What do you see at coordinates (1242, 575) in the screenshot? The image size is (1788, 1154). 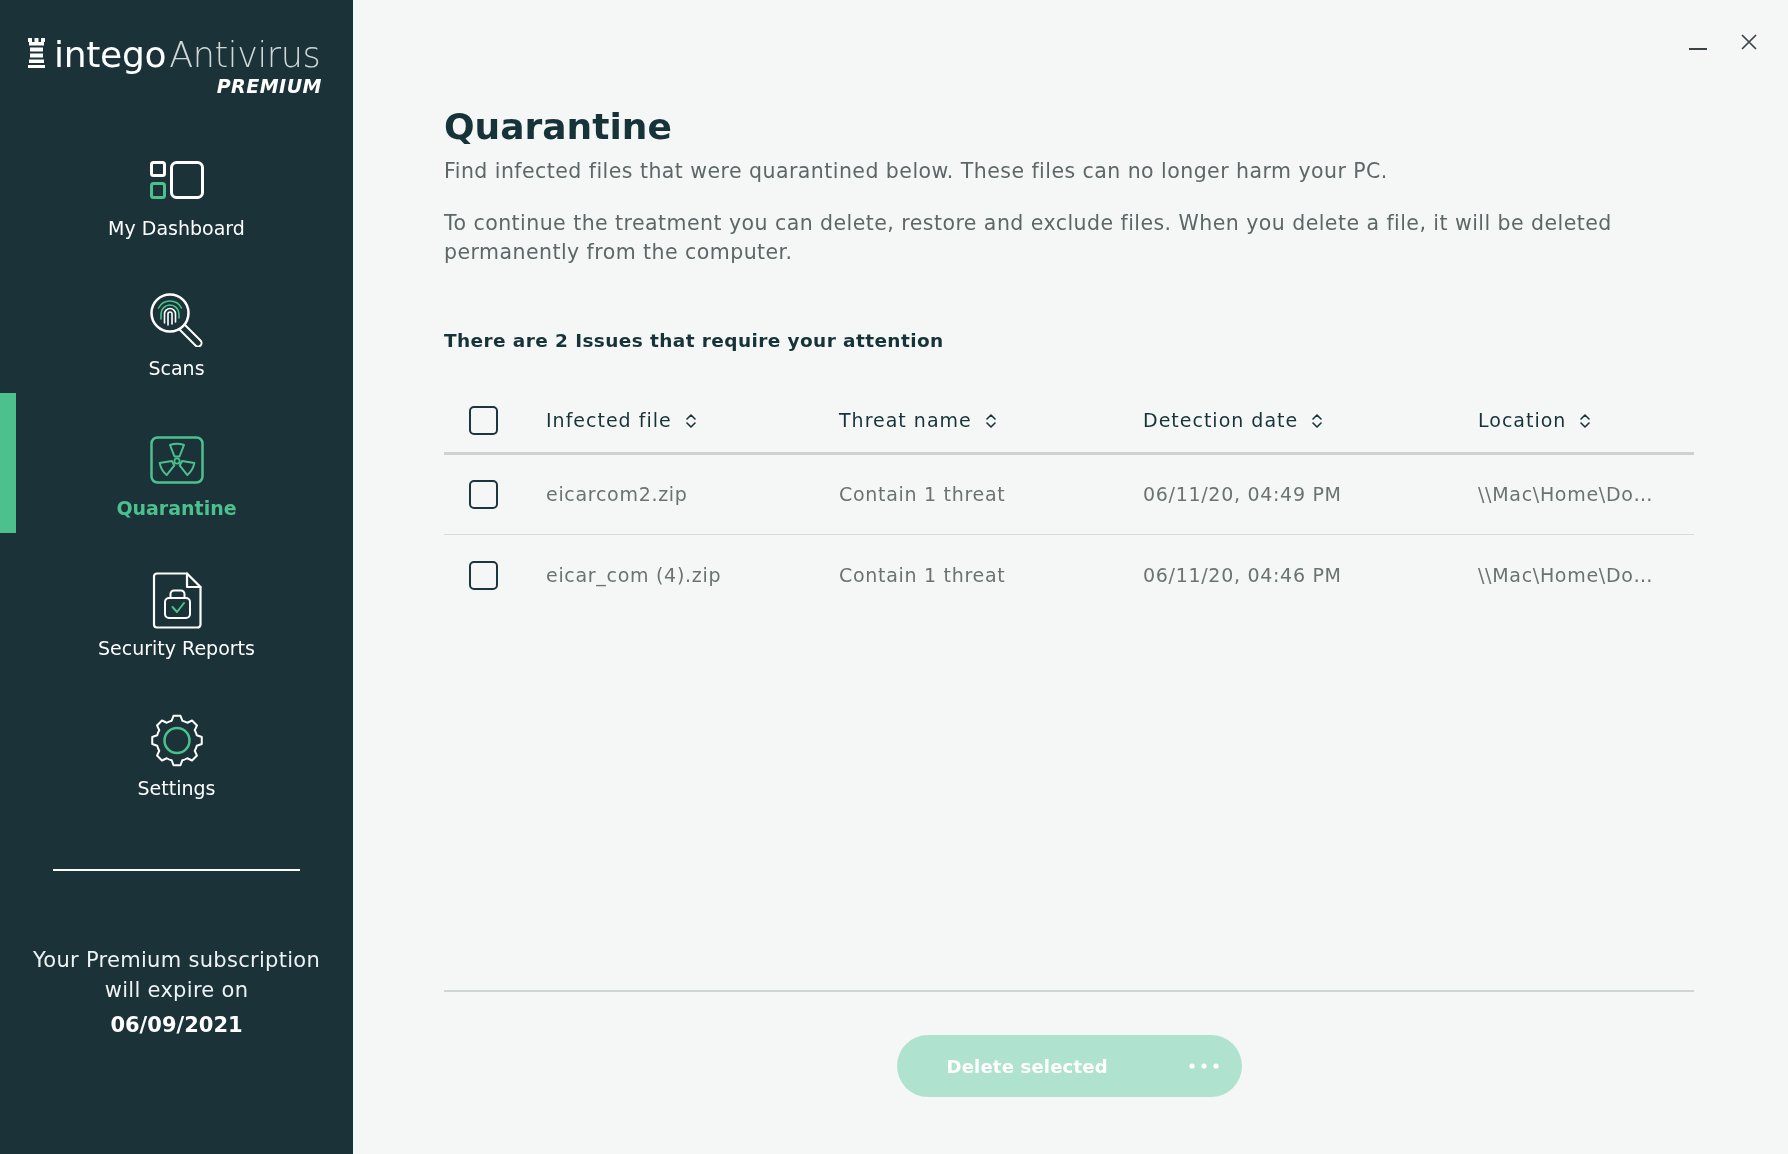 I see `table-cell-text: 06/11/20, 04:46 PM` at bounding box center [1242, 575].